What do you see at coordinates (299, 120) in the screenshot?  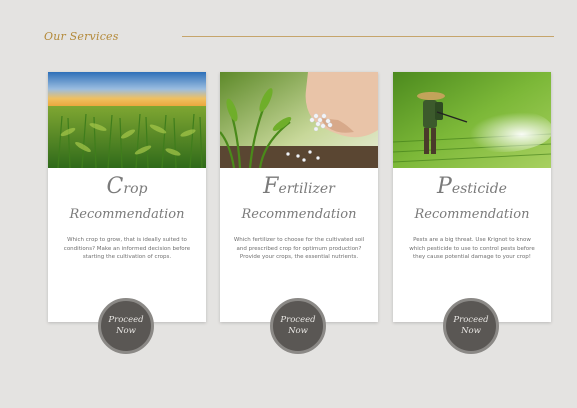 I see `fertilizer-hand-image` at bounding box center [299, 120].